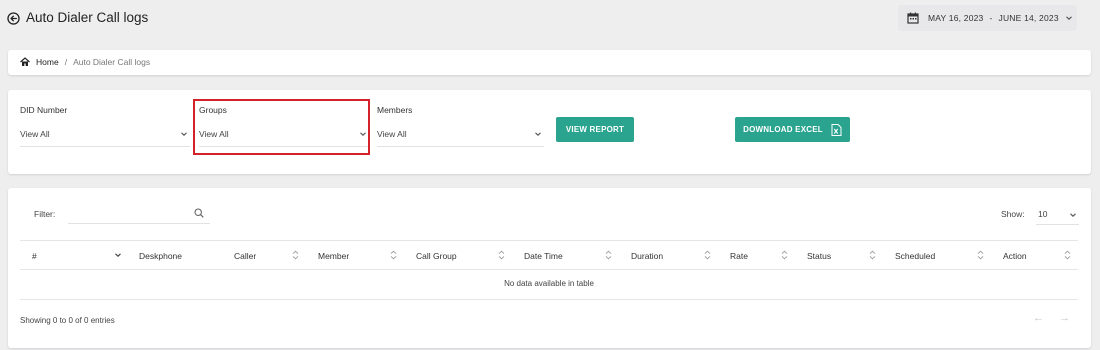 This screenshot has width=1100, height=350. What do you see at coordinates (105, 125) in the screenshot?
I see `did-number-filter: DID Number View All` at bounding box center [105, 125].